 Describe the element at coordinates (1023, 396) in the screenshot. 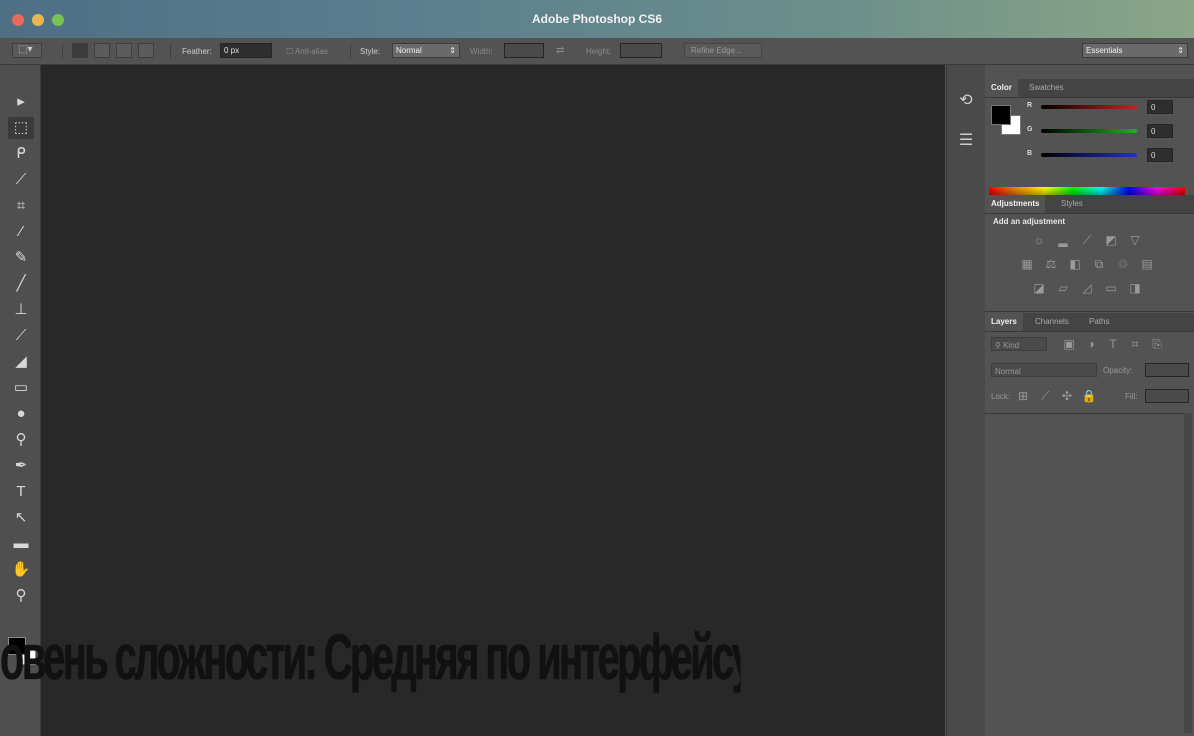

I see `lock-transparency-icon: ⊞` at that location.